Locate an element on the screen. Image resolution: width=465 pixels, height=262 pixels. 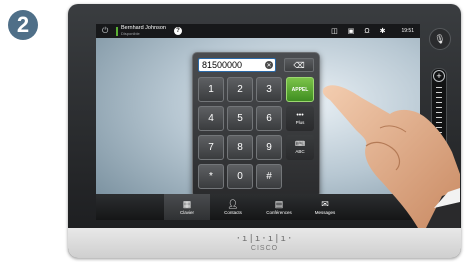
key-6: 6 is located at coordinates (269, 118).